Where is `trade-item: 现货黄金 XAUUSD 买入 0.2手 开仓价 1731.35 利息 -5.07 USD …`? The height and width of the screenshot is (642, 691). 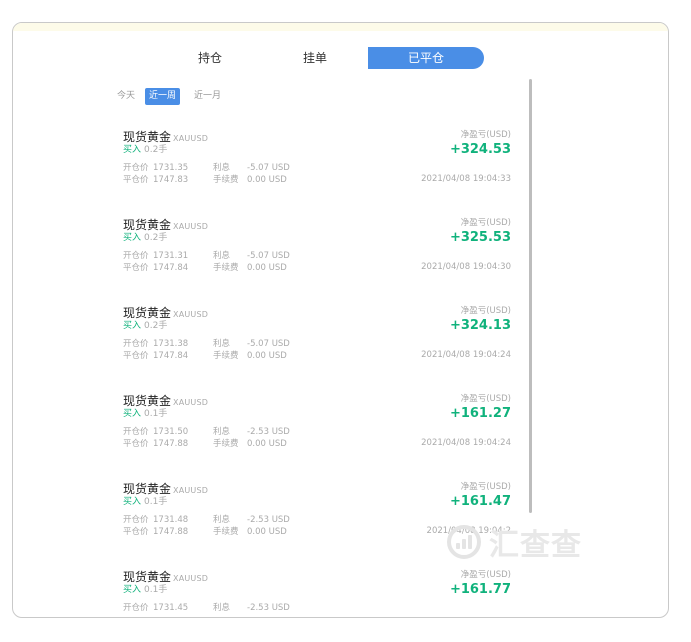 trade-item: 现货黄金 XAUUSD 买入 0.2手 开仓价 1731.35 利息 -5.07 USD … is located at coordinates (317, 168).